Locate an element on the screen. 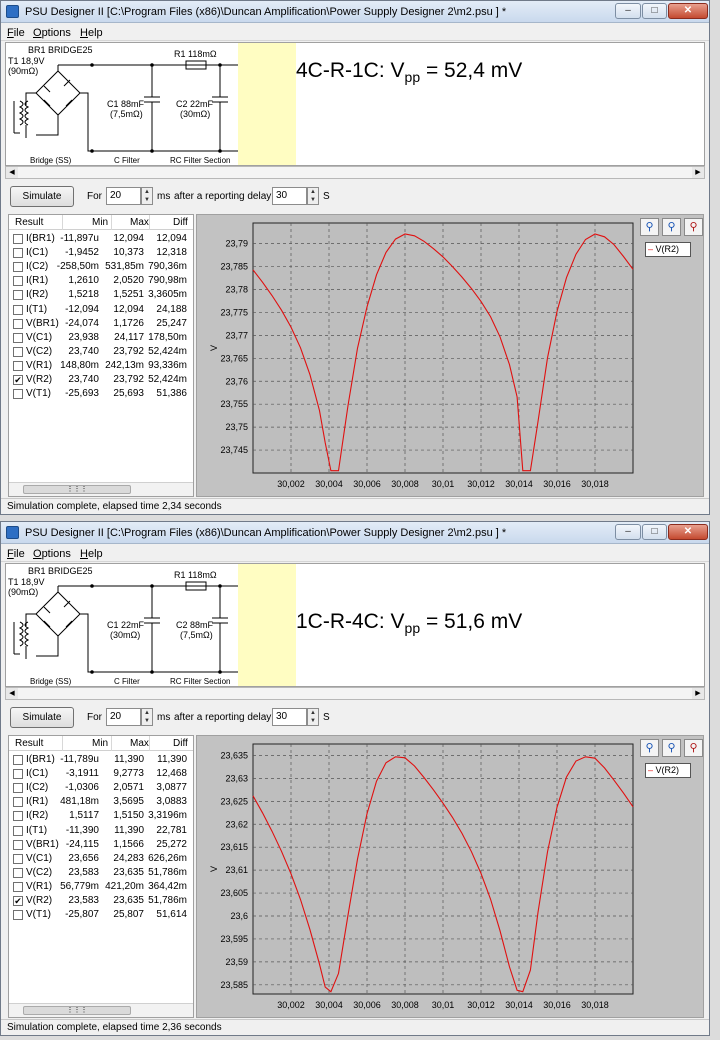 The image size is (720, 1040). table-row: V(BR1) -24,115 1,1566 25,272 is located at coordinates (101, 845).